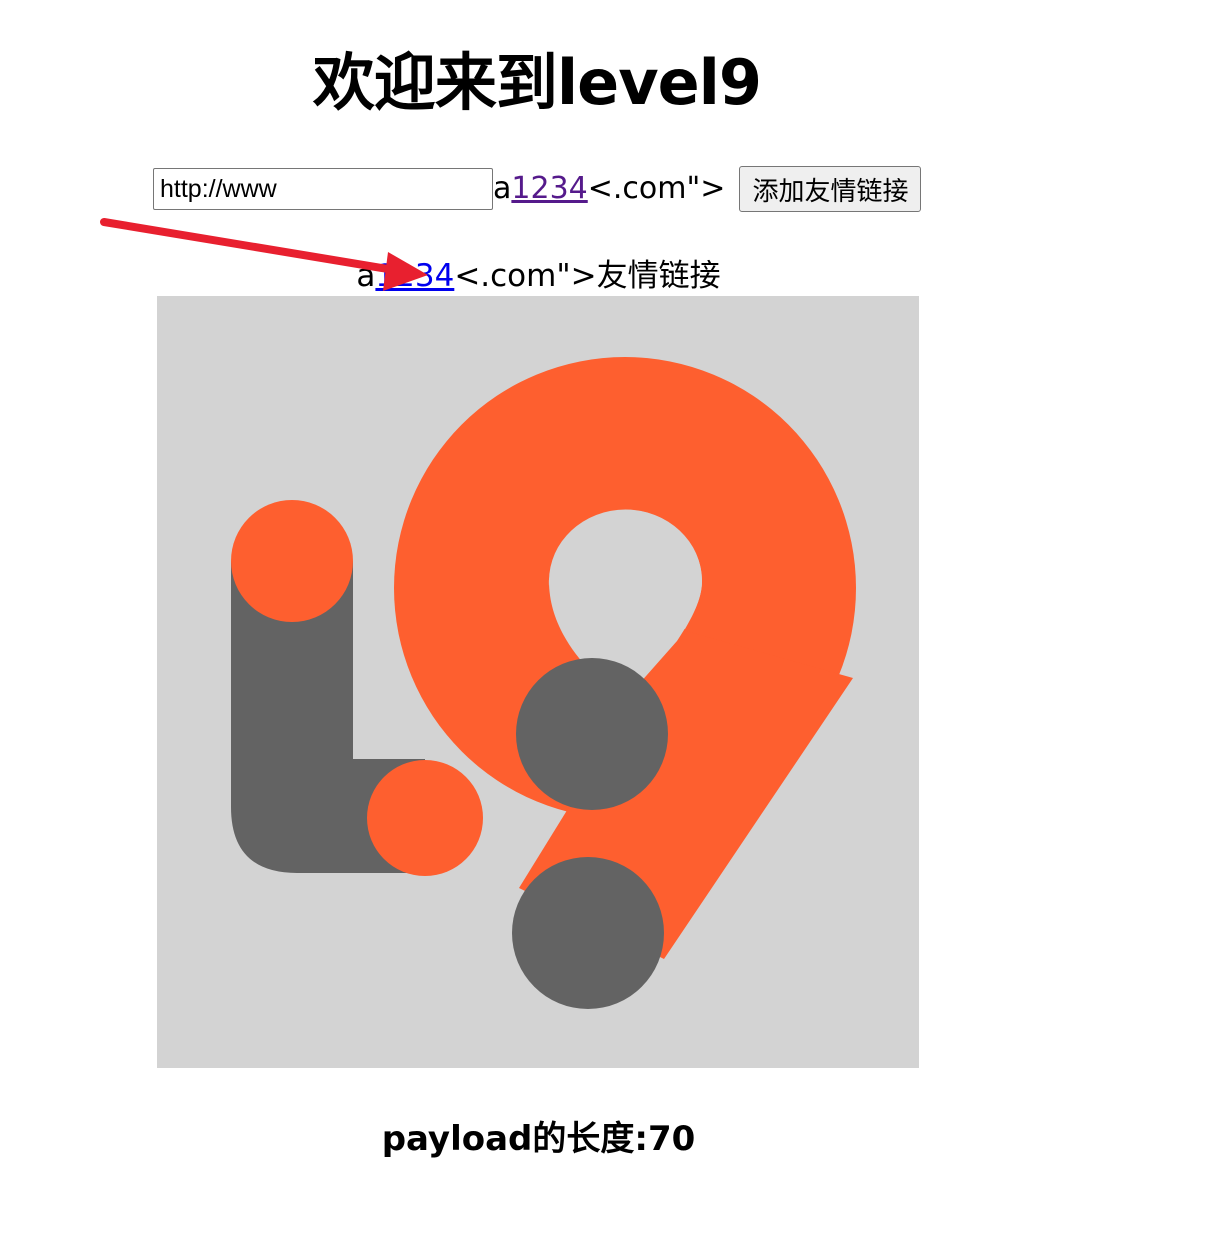 The image size is (1227, 1255). Describe the element at coordinates (502, 188) in the screenshot. I see `reflected-prefix: a` at that location.